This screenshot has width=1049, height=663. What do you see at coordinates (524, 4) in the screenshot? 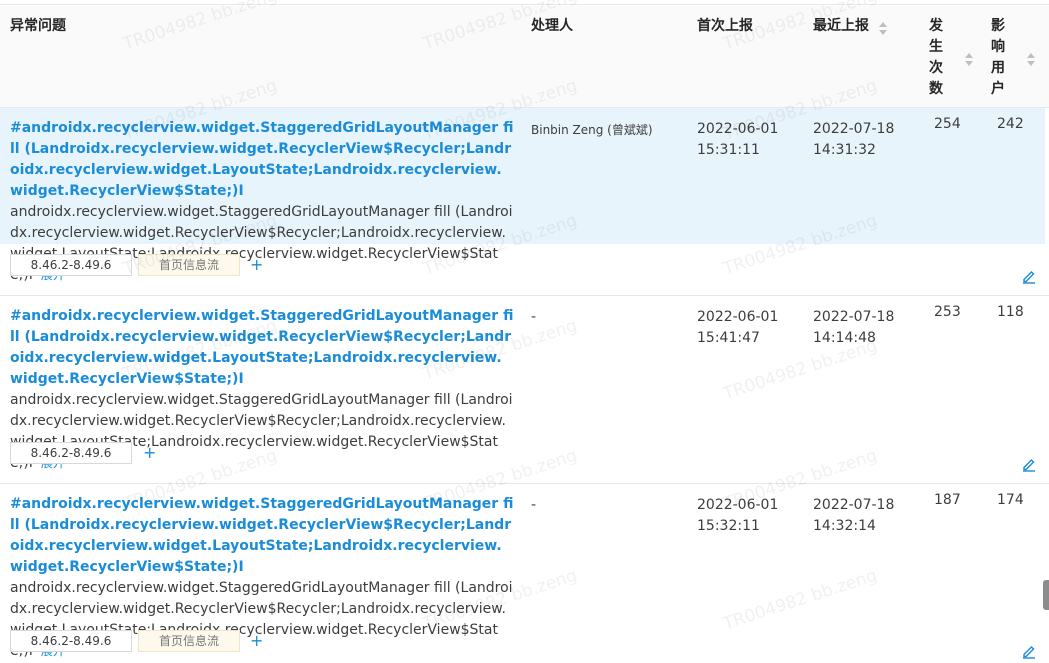
I see `table-top-divider` at bounding box center [524, 4].